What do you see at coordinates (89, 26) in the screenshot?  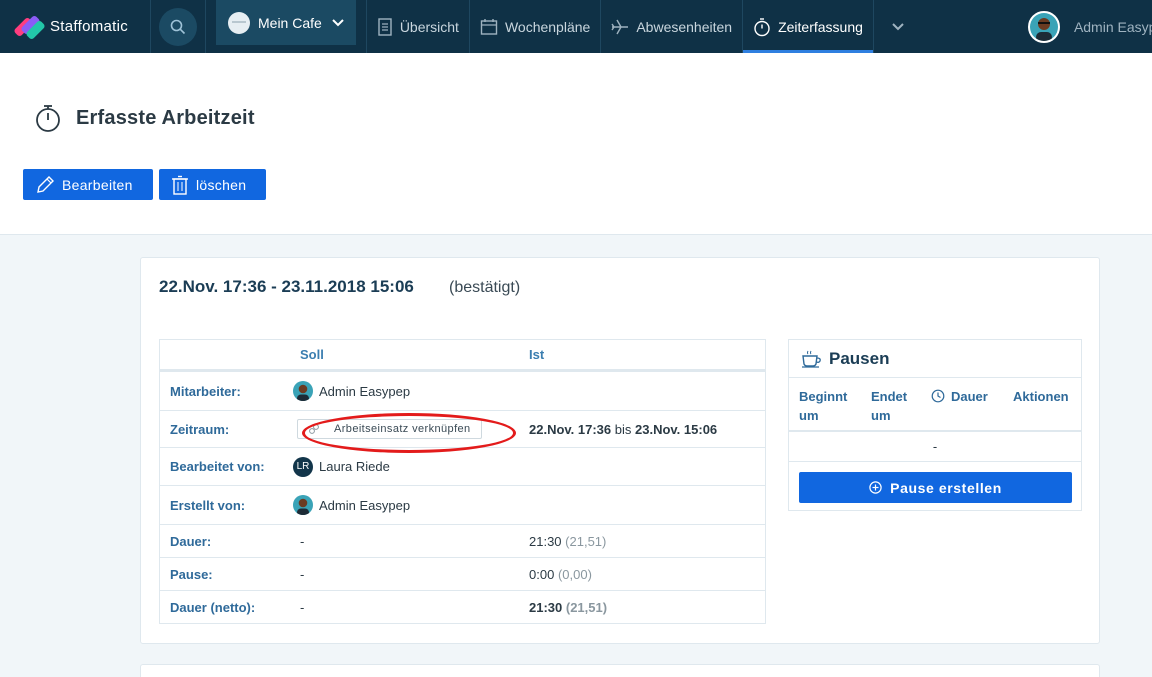 I see `brand-name: Staffomatic` at bounding box center [89, 26].